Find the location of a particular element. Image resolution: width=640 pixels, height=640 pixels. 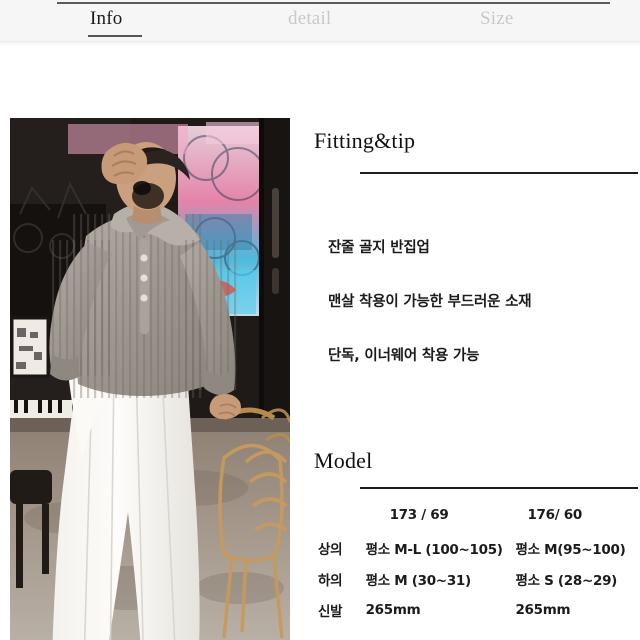

table-row: 신발 265mm 265mm is located at coordinates (477, 609).